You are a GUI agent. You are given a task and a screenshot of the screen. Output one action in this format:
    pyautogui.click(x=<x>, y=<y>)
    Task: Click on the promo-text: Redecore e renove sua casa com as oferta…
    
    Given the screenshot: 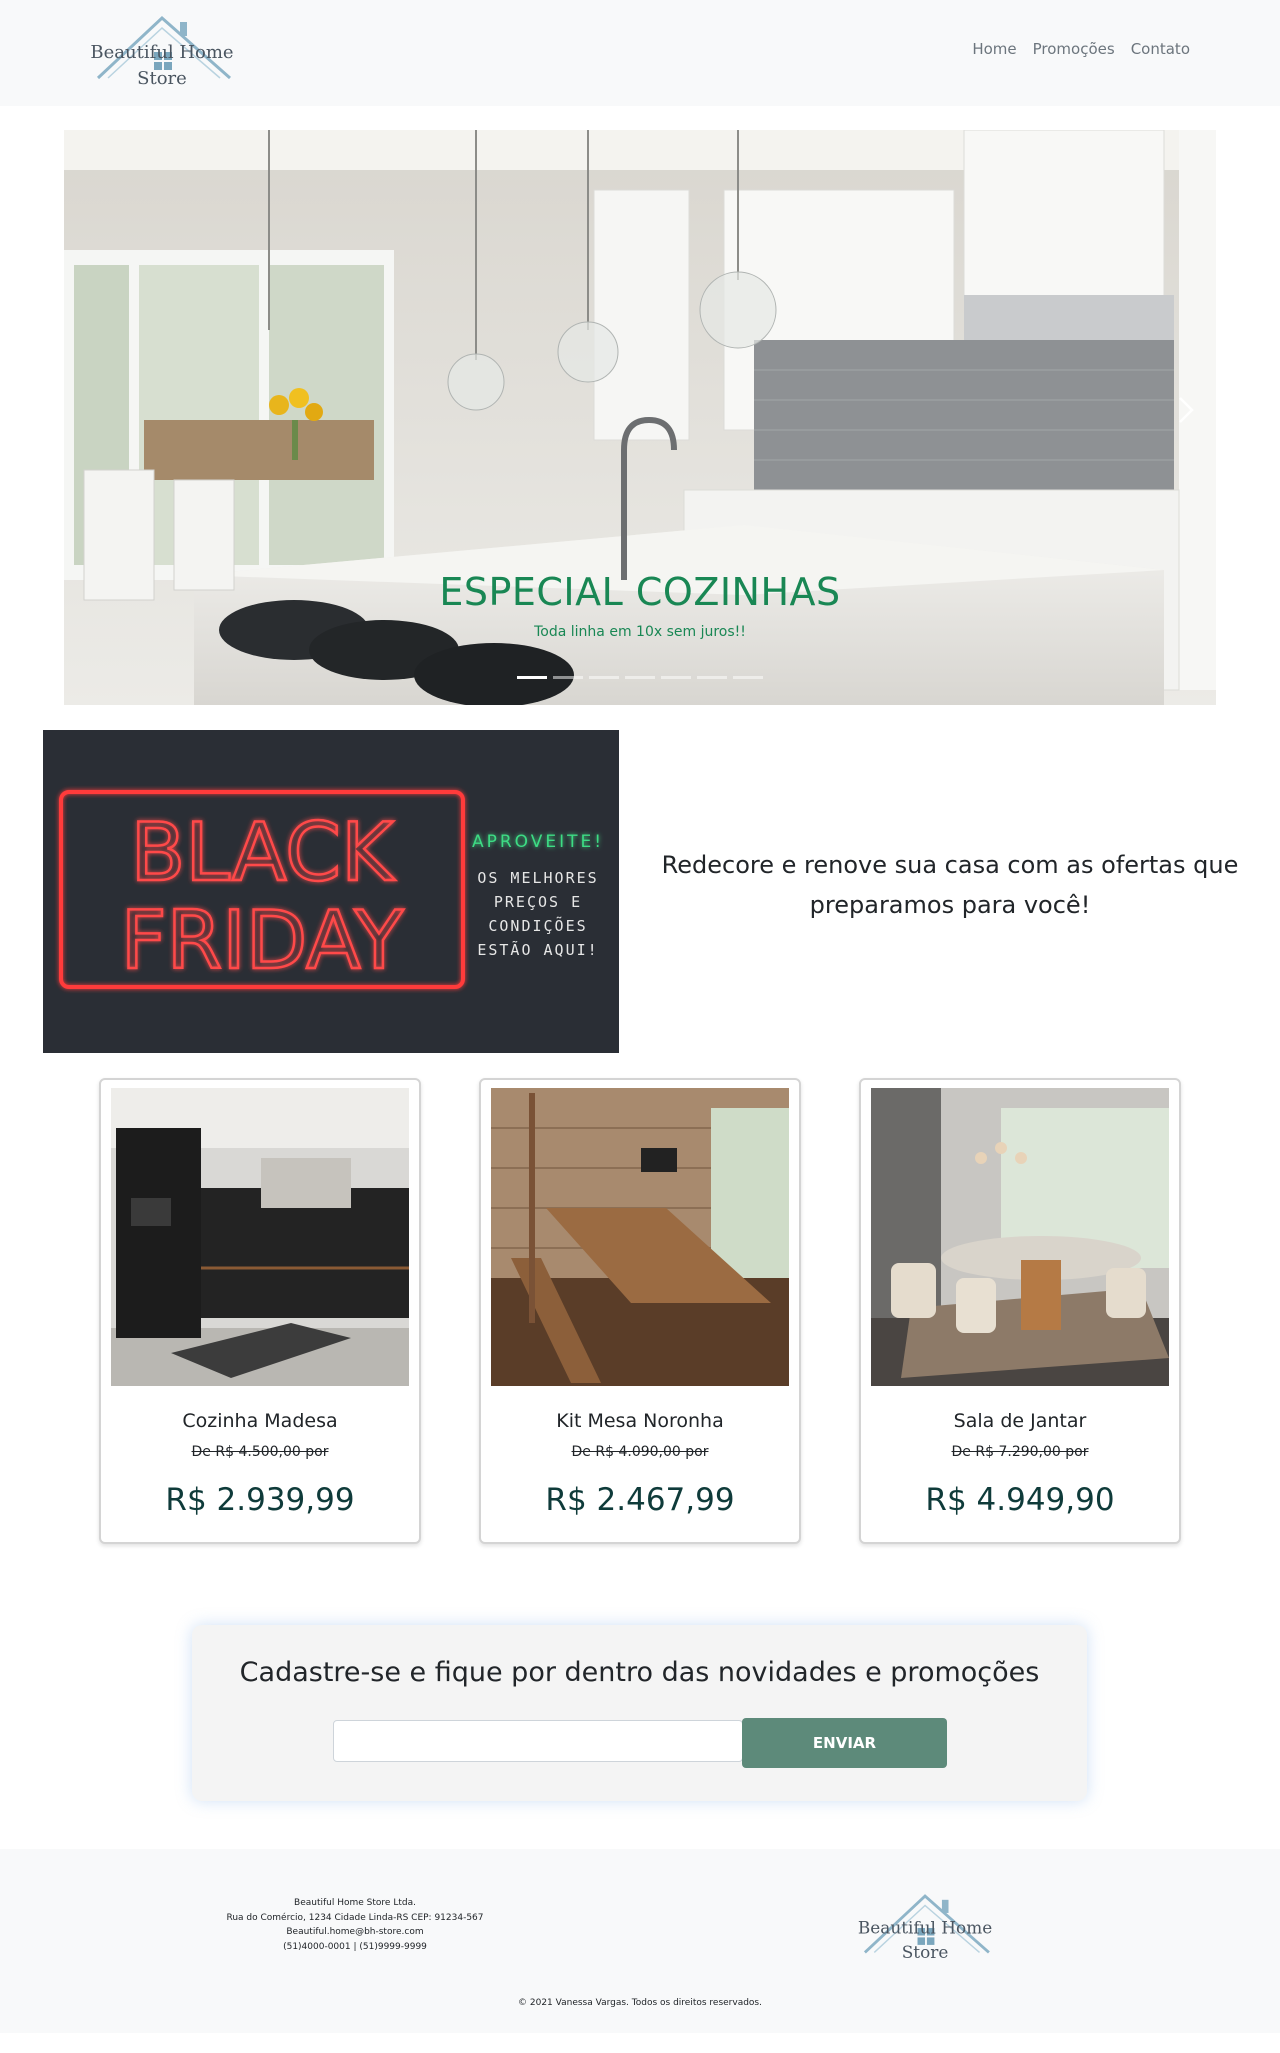 What is the action you would take?
    pyautogui.click(x=950, y=885)
    